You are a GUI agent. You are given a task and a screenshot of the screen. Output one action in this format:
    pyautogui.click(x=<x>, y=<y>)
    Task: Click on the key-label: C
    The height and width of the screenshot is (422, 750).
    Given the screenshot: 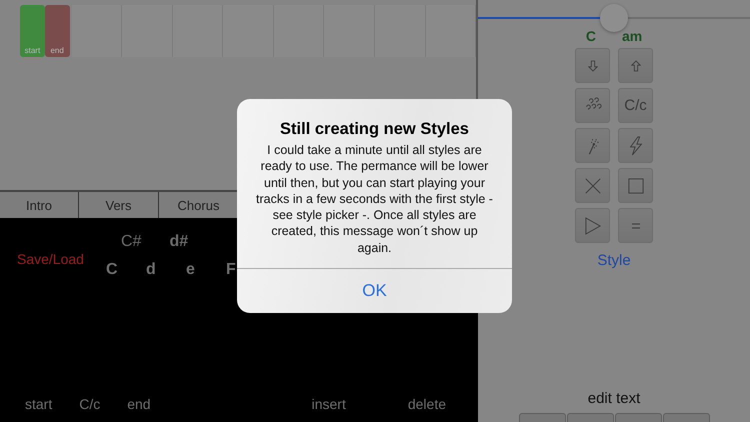 What is the action you would take?
    pyautogui.click(x=591, y=36)
    